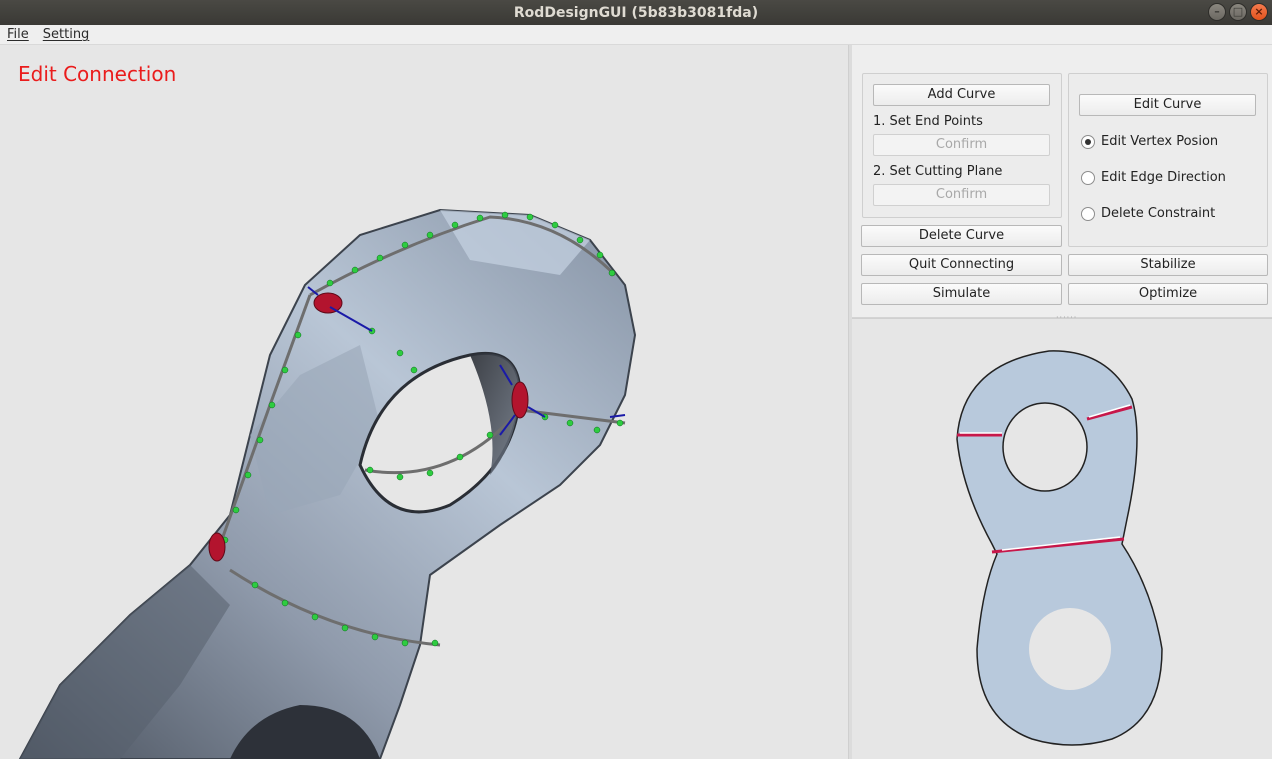 This screenshot has height=759, width=1272. I want to click on title-bar: RodDesignGUI (5b83b3081fda) – □ ×, so click(636, 12).